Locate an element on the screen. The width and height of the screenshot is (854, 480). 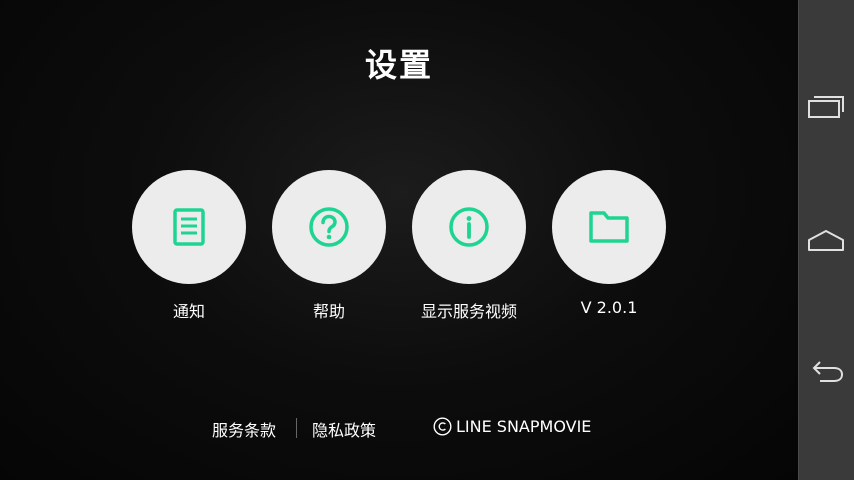
notification-button: 通知 is located at coordinates (189, 246).